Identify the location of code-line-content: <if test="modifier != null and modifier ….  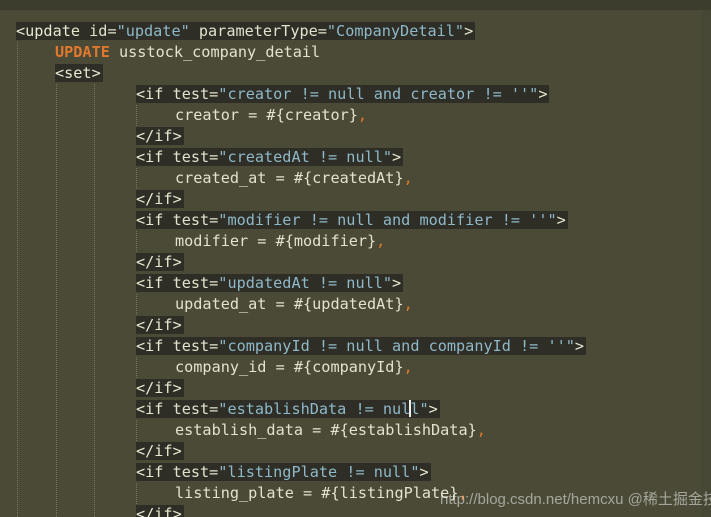
(352, 220).